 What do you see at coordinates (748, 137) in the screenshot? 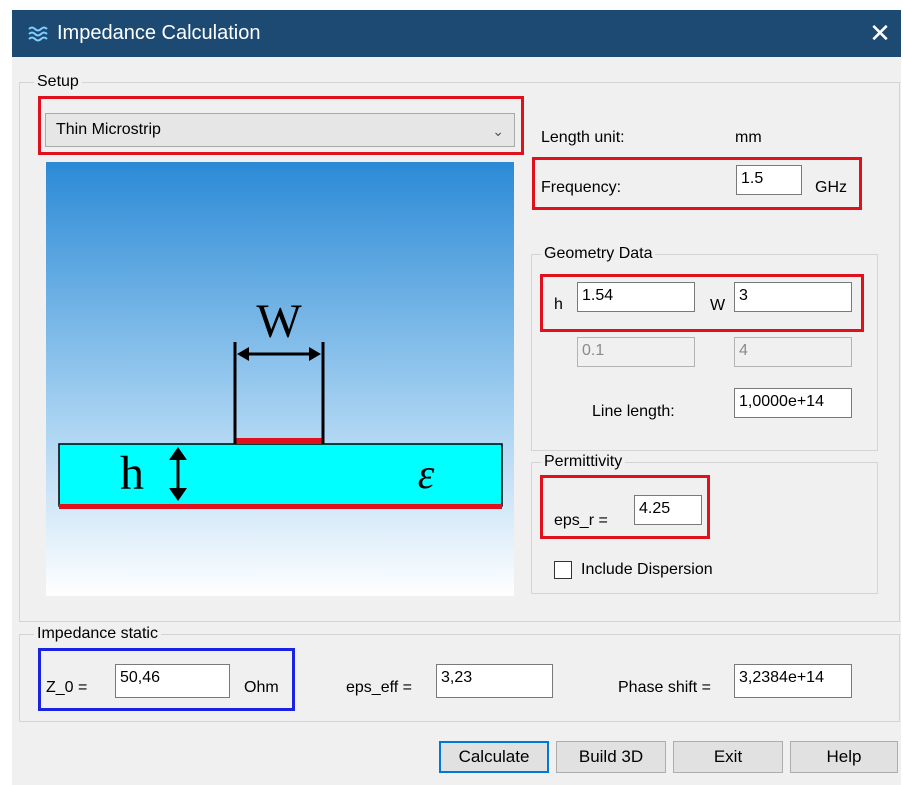
I see `length-unit-value: mm` at bounding box center [748, 137].